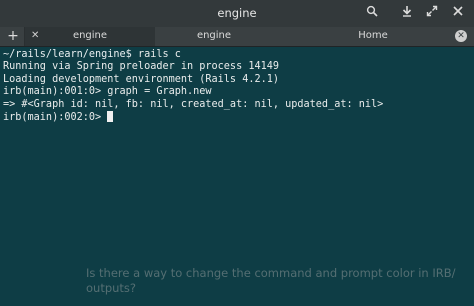  Describe the element at coordinates (372, 14) in the screenshot. I see `search-icon` at that location.